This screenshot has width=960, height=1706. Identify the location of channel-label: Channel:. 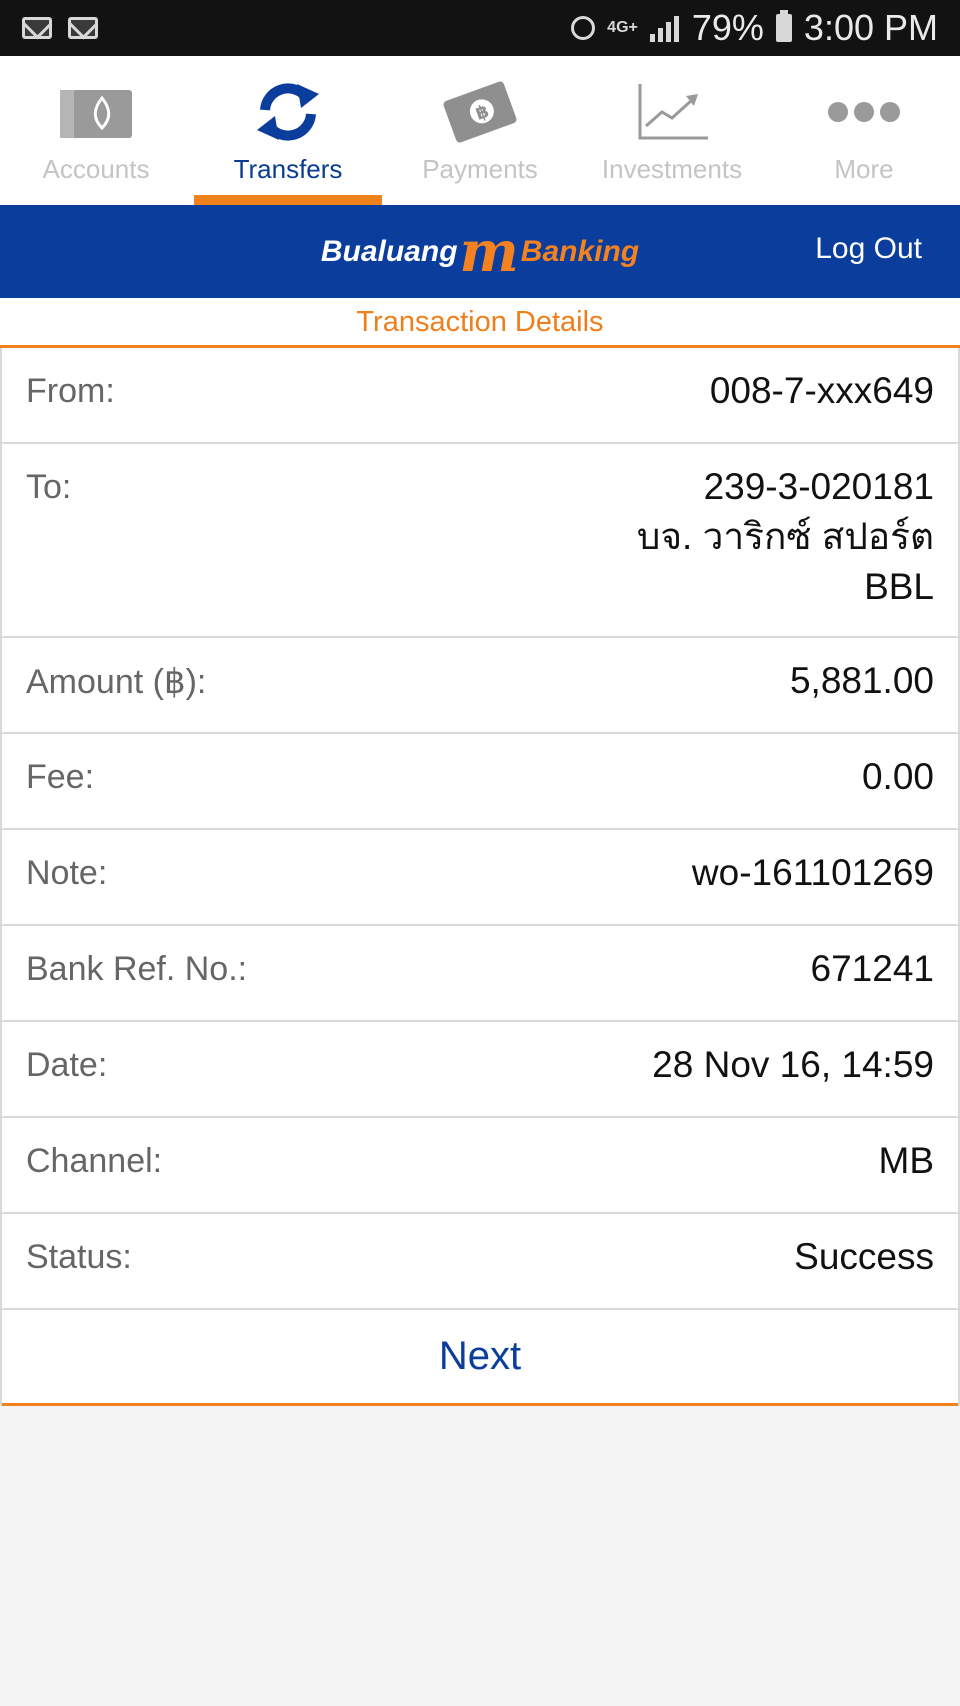
(94, 1161).